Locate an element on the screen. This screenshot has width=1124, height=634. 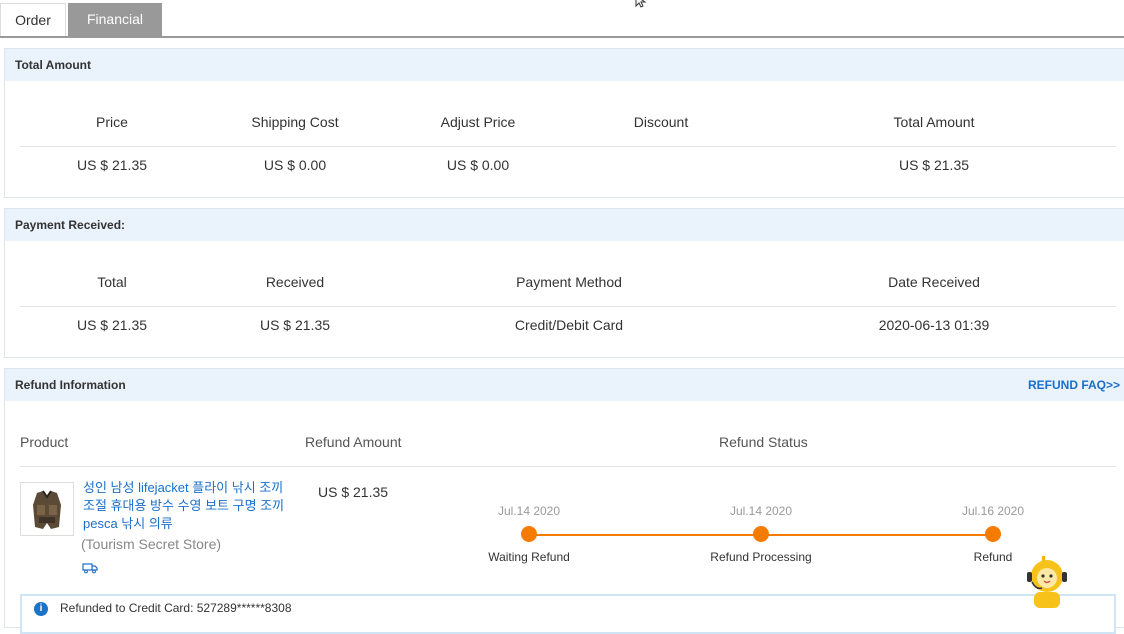
lifejacket-image is located at coordinates (47, 509).